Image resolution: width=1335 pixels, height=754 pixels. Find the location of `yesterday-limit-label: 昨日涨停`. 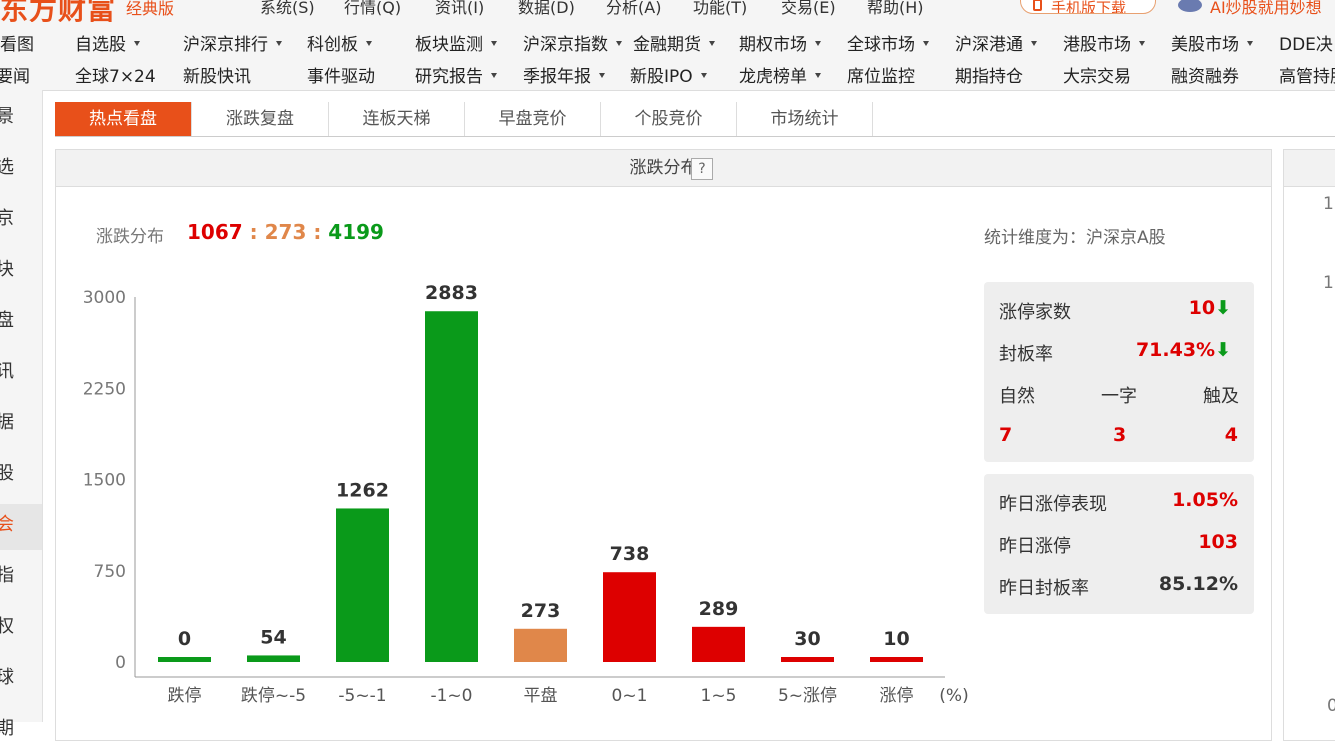

yesterday-limit-label: 昨日涨停 is located at coordinates (1035, 546).